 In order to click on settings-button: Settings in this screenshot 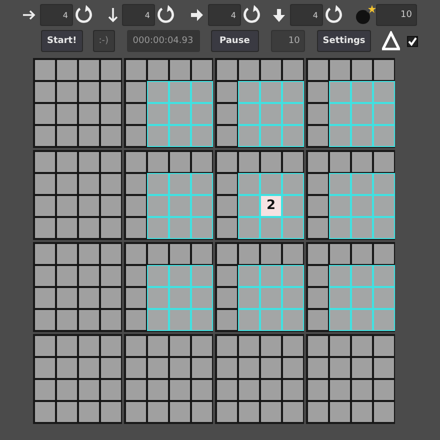, I will do `click(344, 41)`.